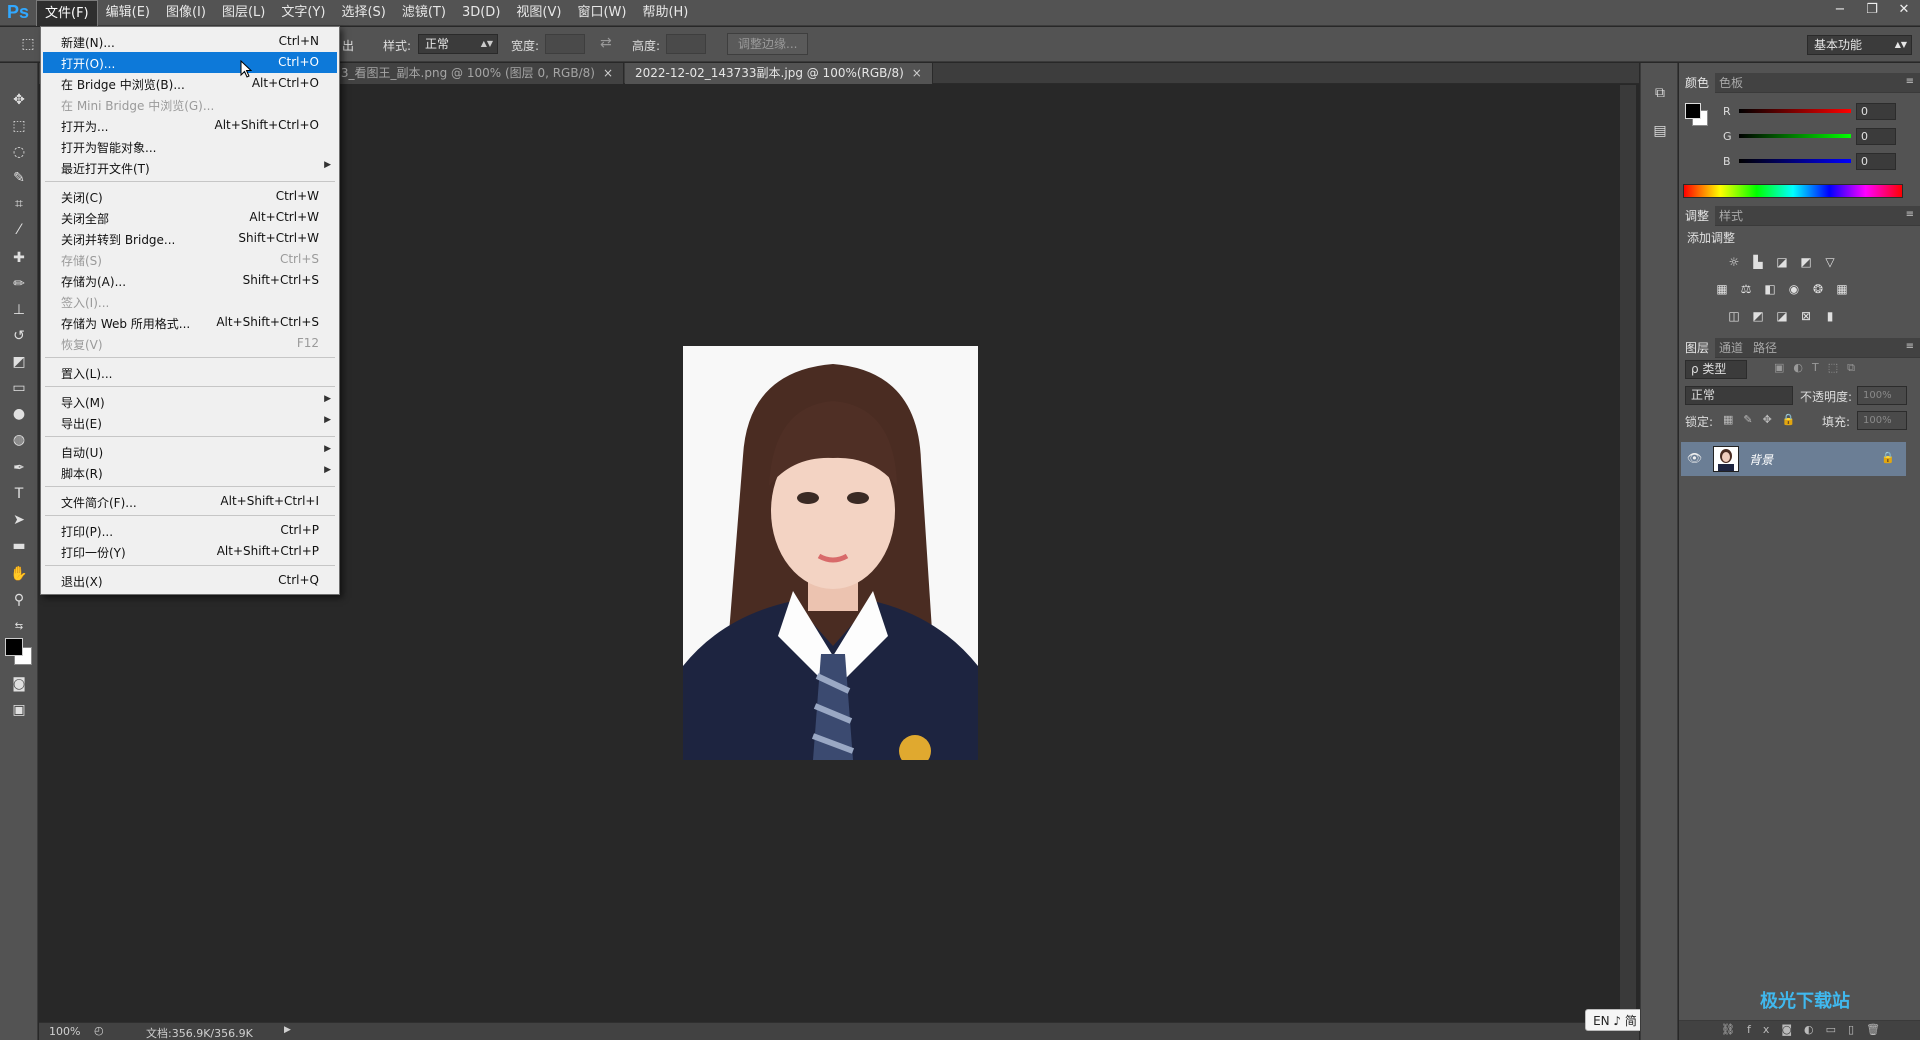 This screenshot has width=1920, height=1040. What do you see at coordinates (1722, 289) in the screenshot?
I see `hue-saturation-icon: ▦` at bounding box center [1722, 289].